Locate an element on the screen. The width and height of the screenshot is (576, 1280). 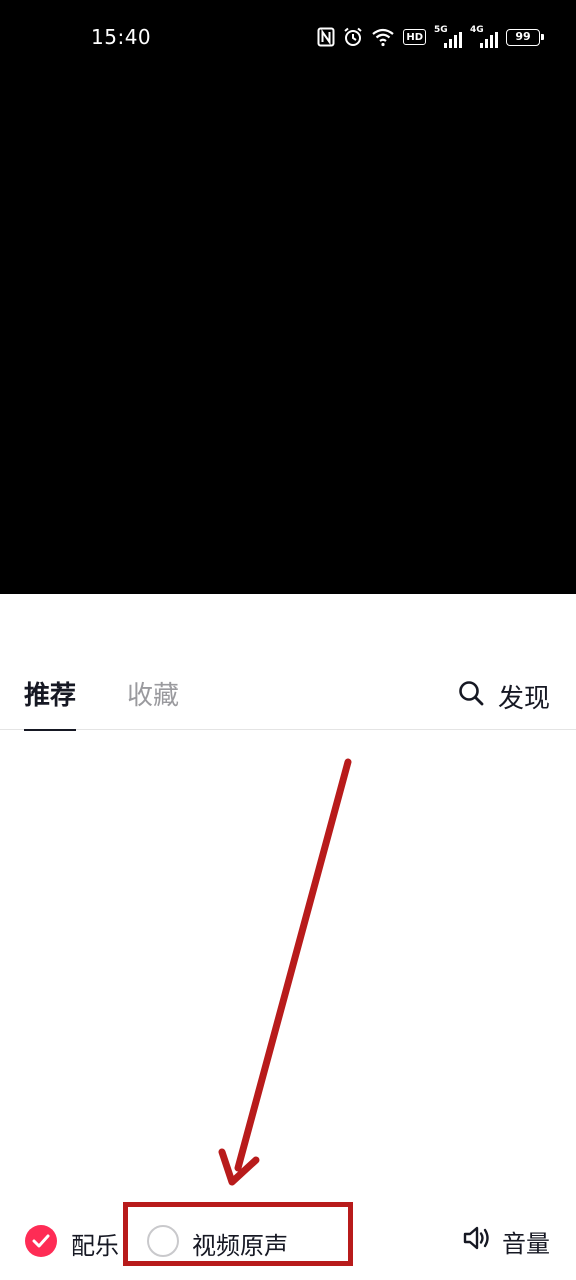
discover-label: 发现 is located at coordinates (523, 698).